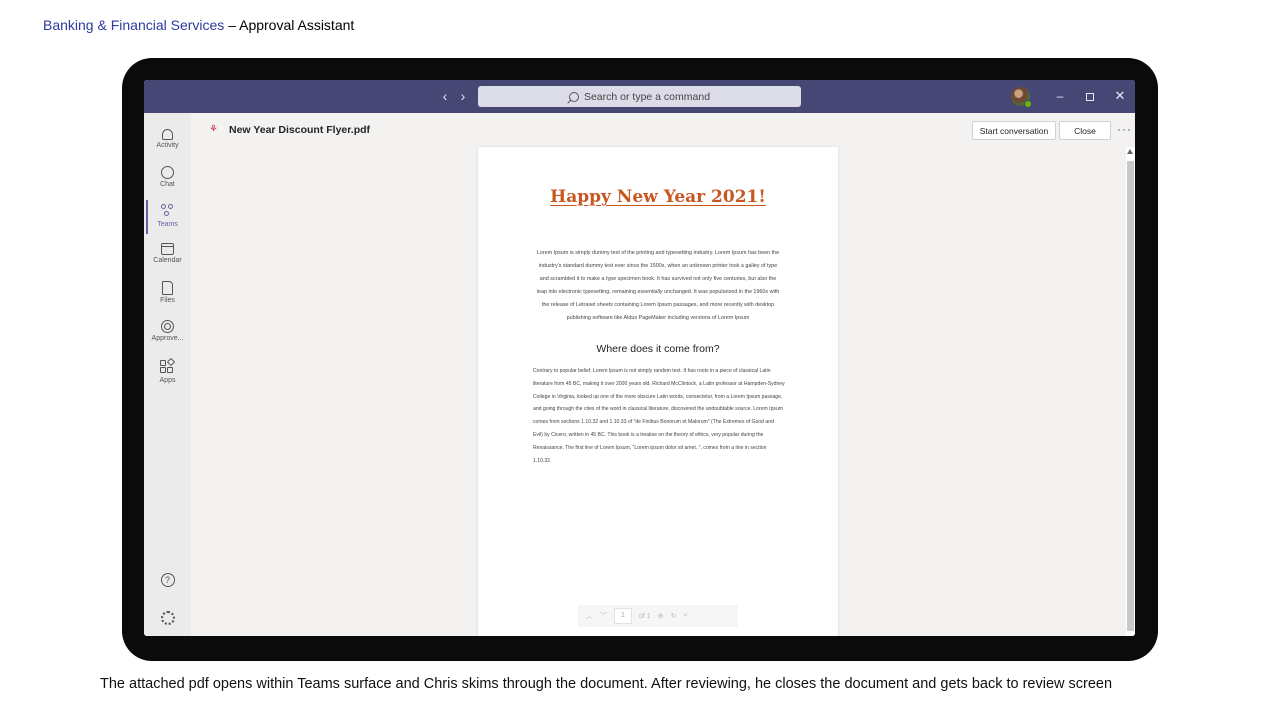  Describe the element at coordinates (463, 96) in the screenshot. I see `forward-arrow-icon: ›` at that location.